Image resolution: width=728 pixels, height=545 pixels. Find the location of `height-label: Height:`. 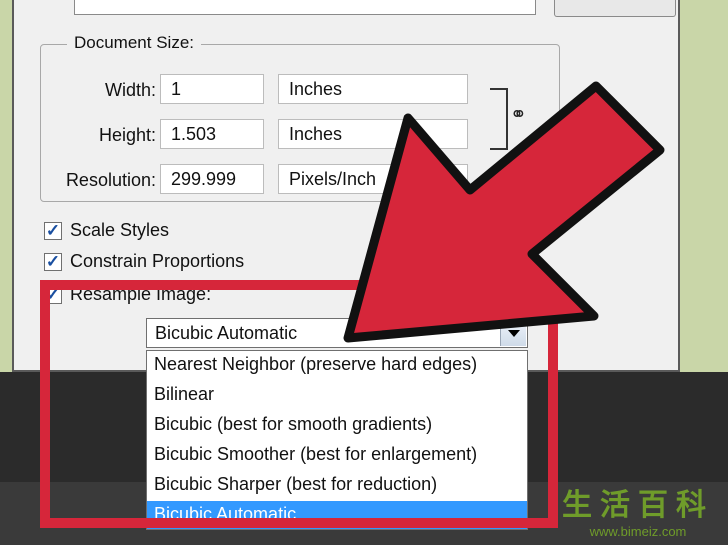

height-label: Height: is located at coordinates (127, 135).